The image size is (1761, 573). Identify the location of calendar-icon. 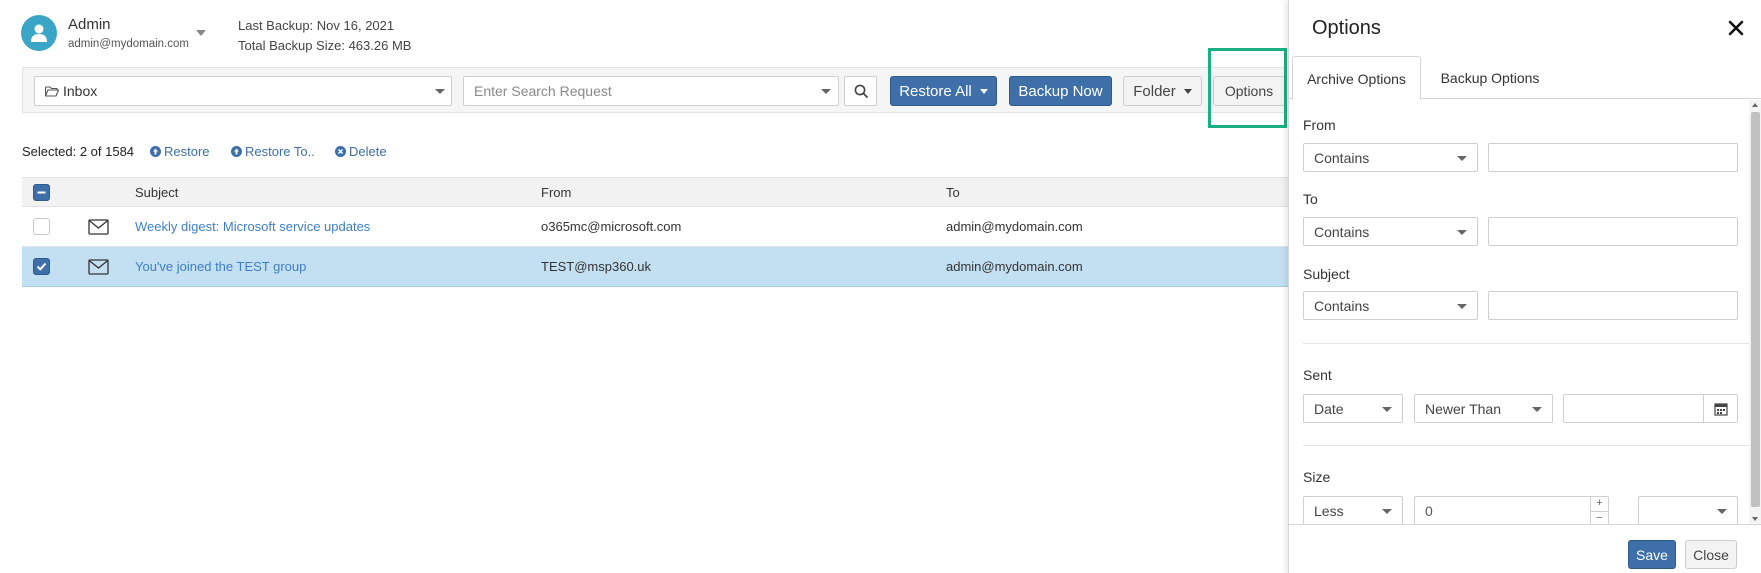
(1721, 409).